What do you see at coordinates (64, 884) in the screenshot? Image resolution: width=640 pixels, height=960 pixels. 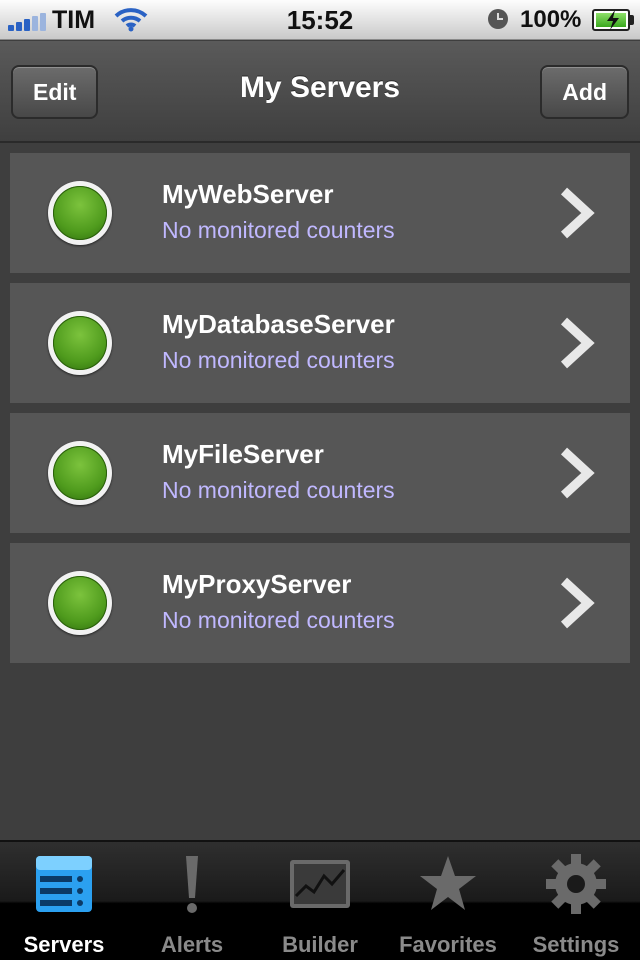 I see `servers-icon` at bounding box center [64, 884].